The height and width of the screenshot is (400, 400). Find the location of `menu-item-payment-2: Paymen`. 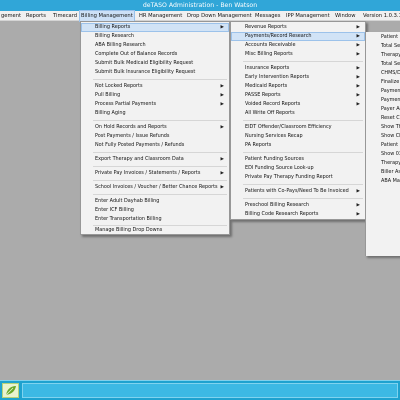

menu-item-payment-2: Paymen is located at coordinates (383, 100).